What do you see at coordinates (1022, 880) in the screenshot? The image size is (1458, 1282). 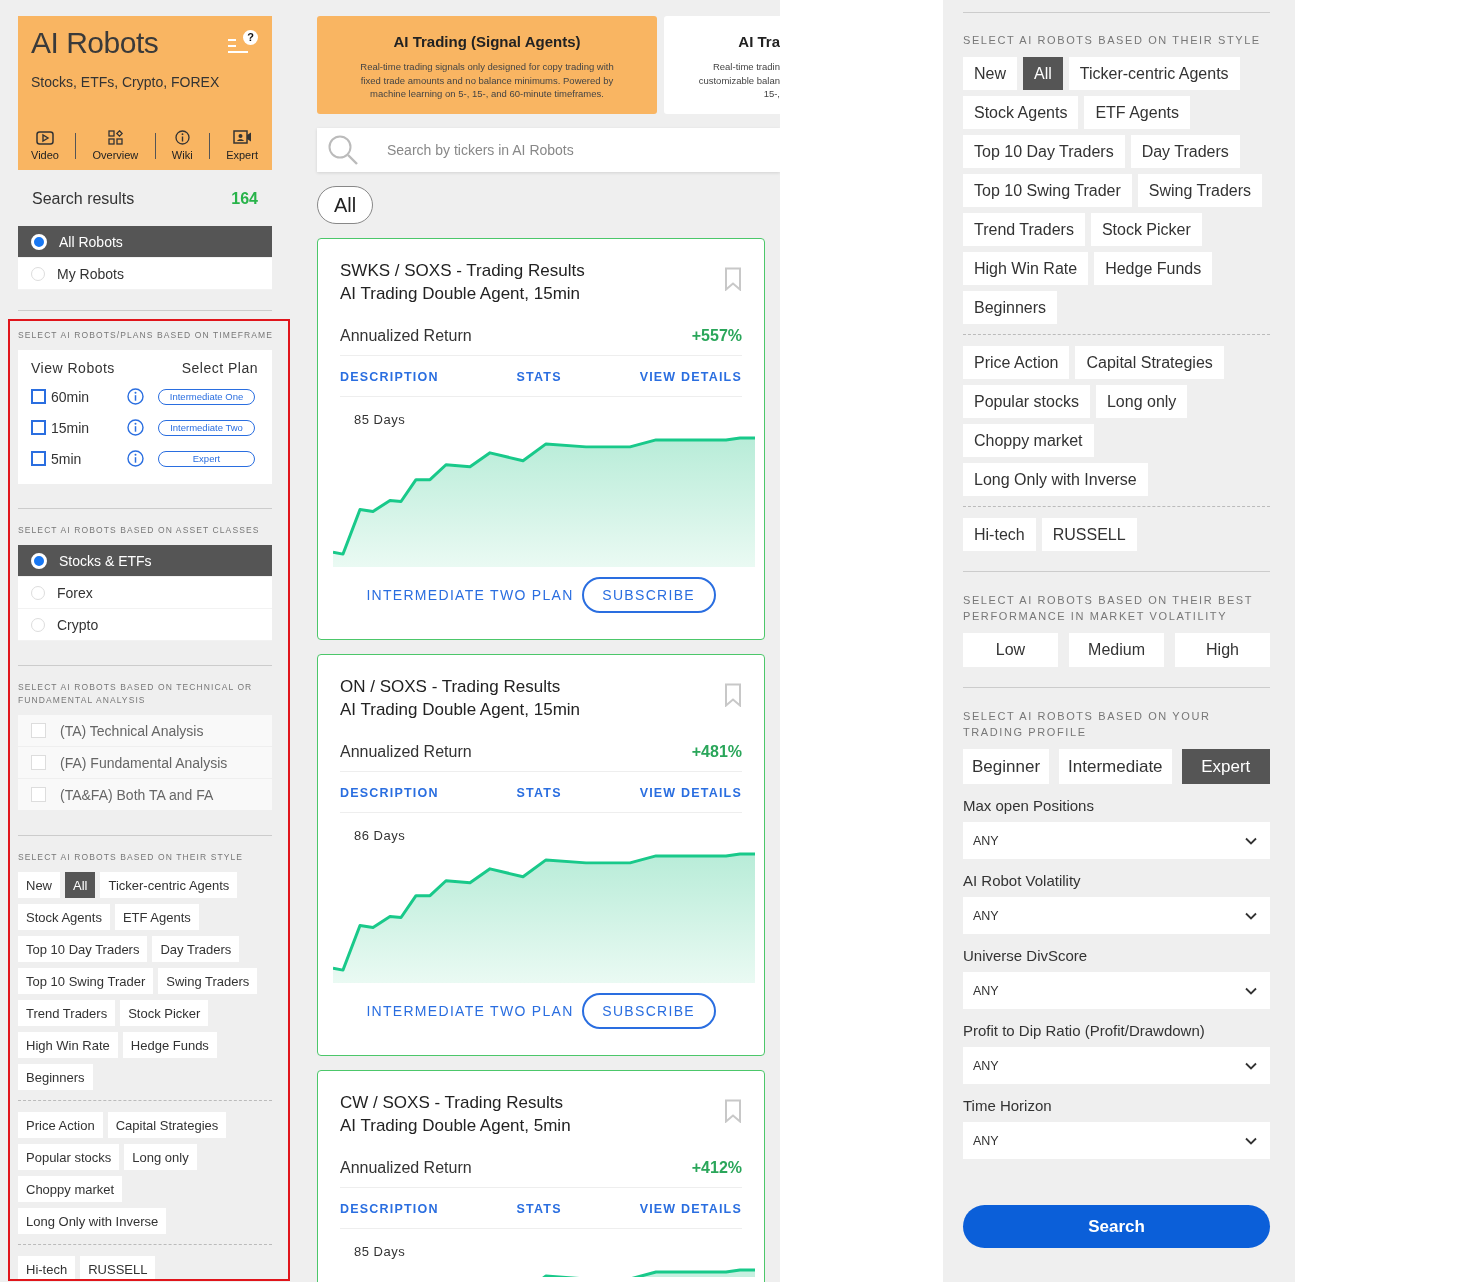 I see `field-label: AI Robot Volatility` at bounding box center [1022, 880].